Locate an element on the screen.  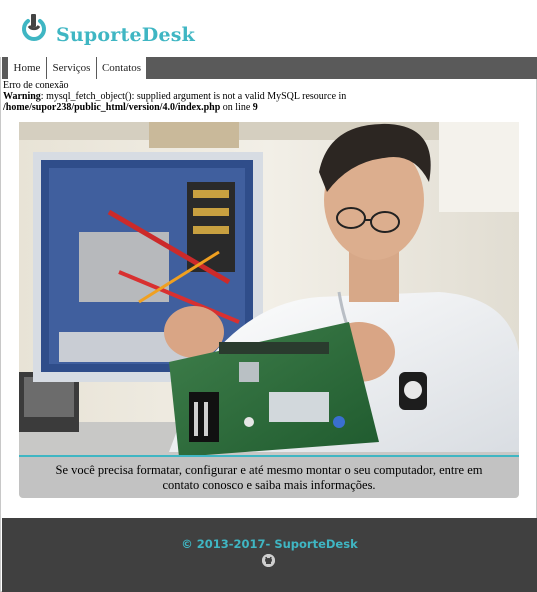
line-number: 9 is located at coordinates (255, 107).